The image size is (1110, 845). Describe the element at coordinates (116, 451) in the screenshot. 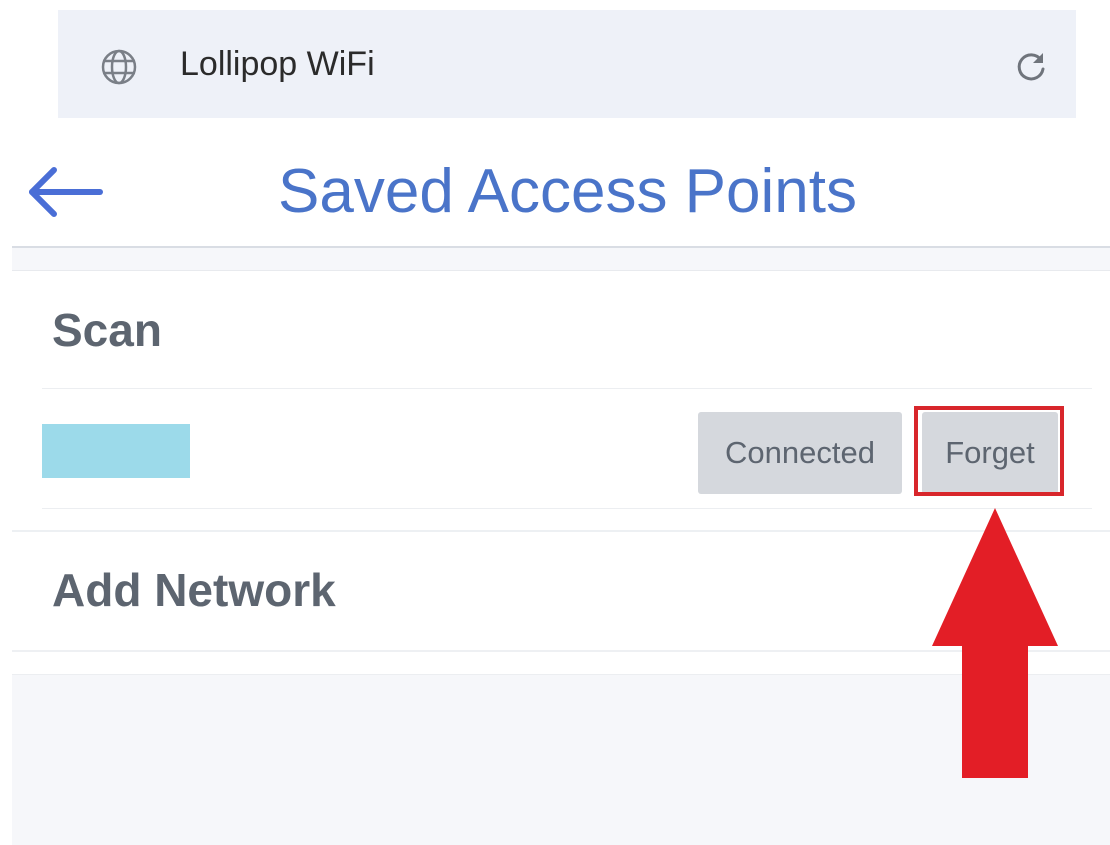

I see `network-name-redacted` at that location.